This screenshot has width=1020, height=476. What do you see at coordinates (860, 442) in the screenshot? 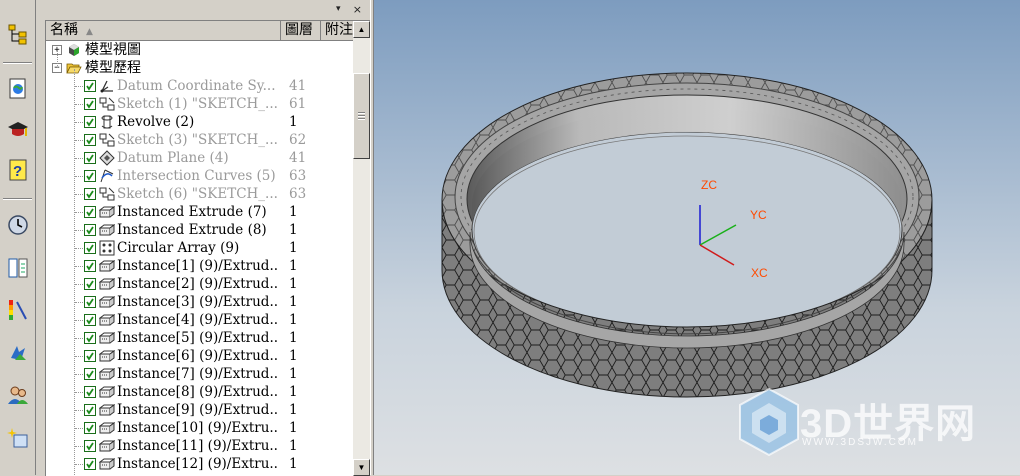
I see `watermark-url: WWW.3DSJW.COM` at bounding box center [860, 442].